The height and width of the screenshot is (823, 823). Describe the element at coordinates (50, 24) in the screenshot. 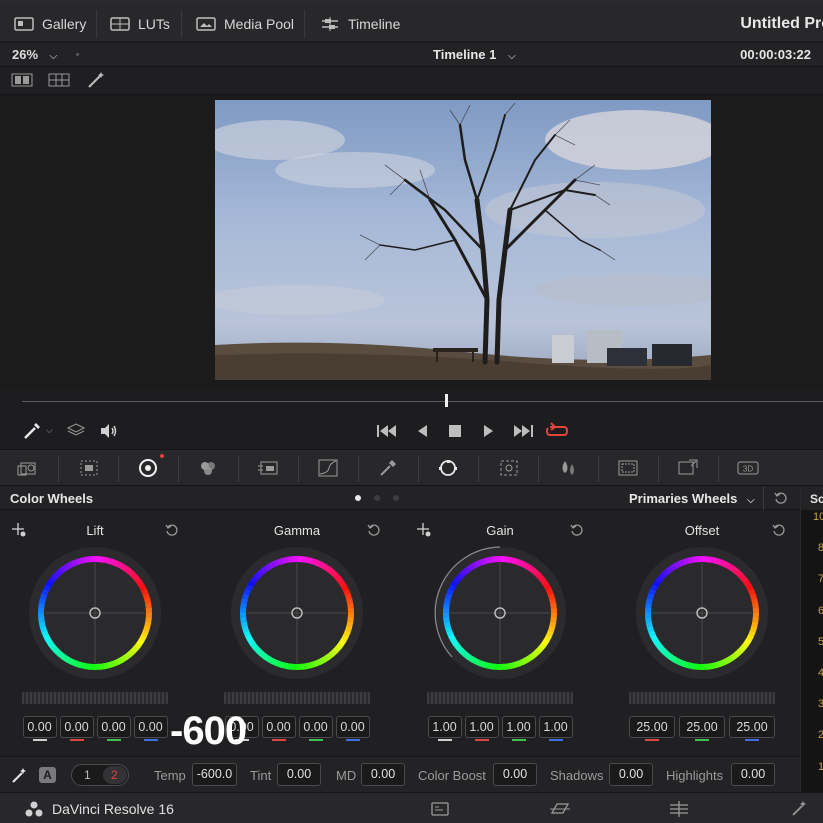

I see `gallery-button: Gallery` at that location.